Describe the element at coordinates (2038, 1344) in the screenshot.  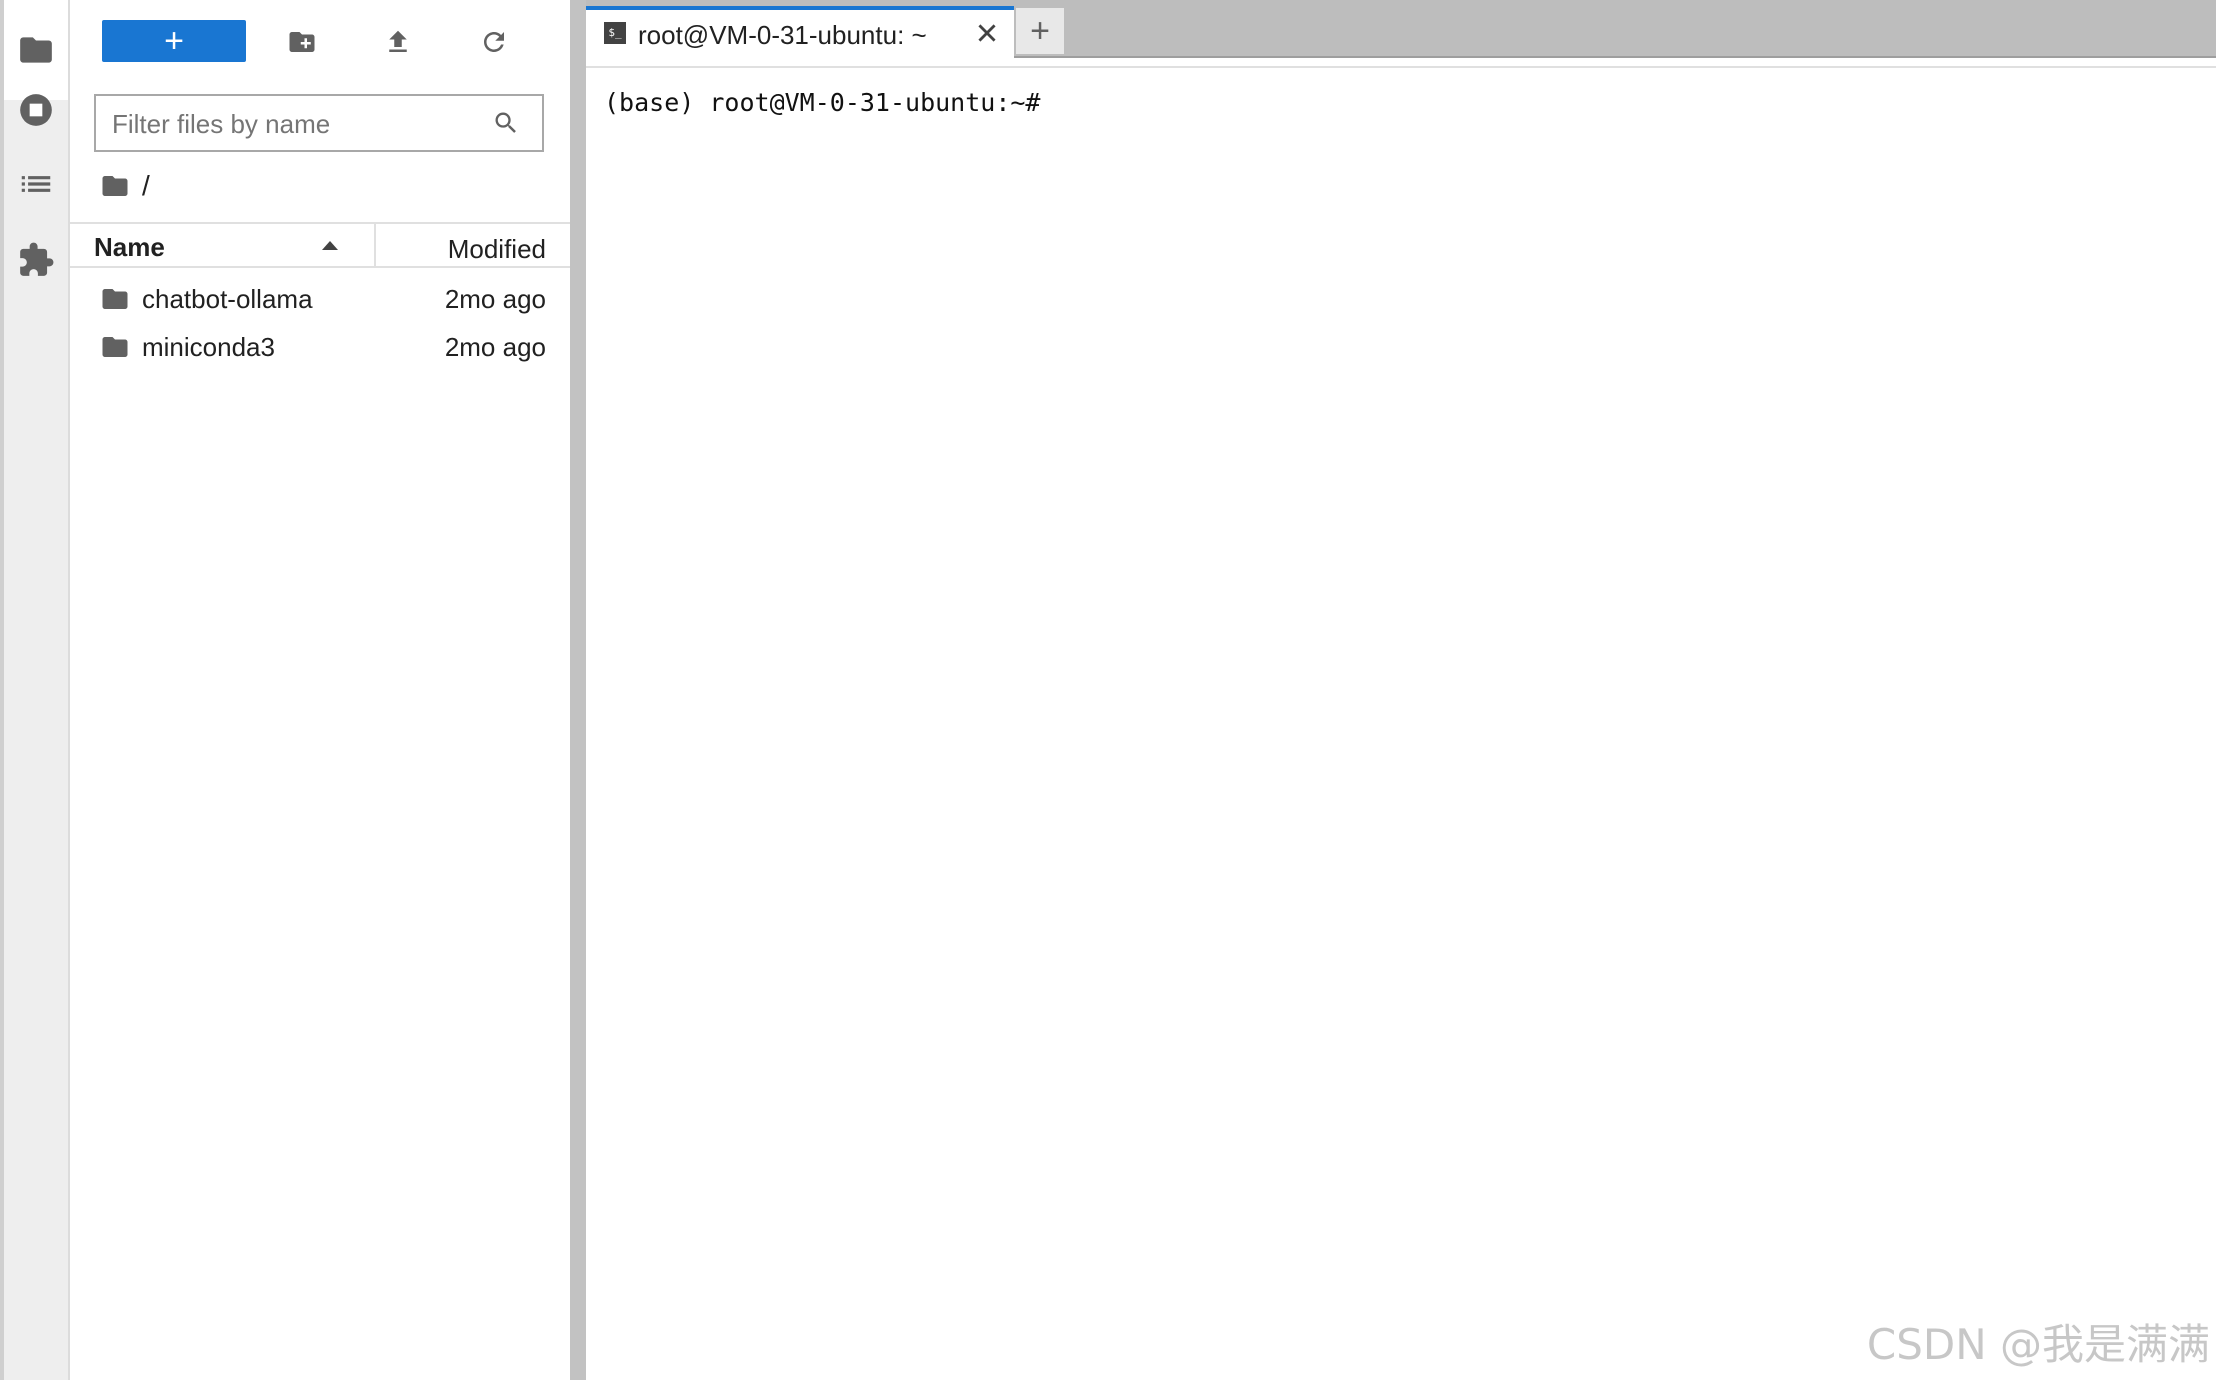
I see `watermark: CSDN @我是满满` at that location.